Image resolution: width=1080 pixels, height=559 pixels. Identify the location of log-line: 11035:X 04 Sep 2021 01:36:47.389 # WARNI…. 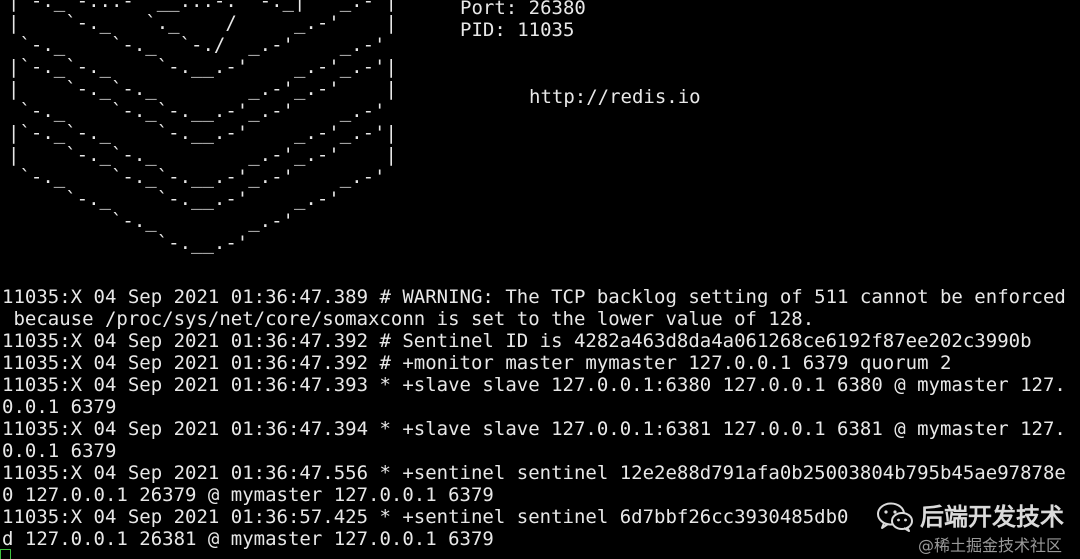
(534, 297).